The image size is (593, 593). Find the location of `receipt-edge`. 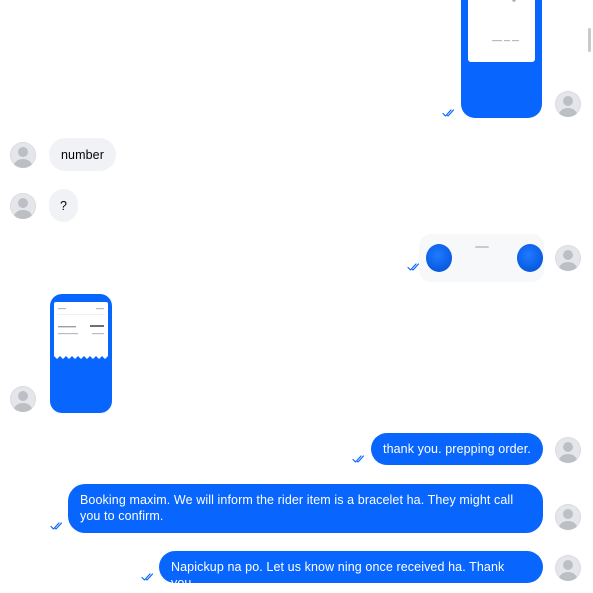

receipt-edge is located at coordinates (81, 356).